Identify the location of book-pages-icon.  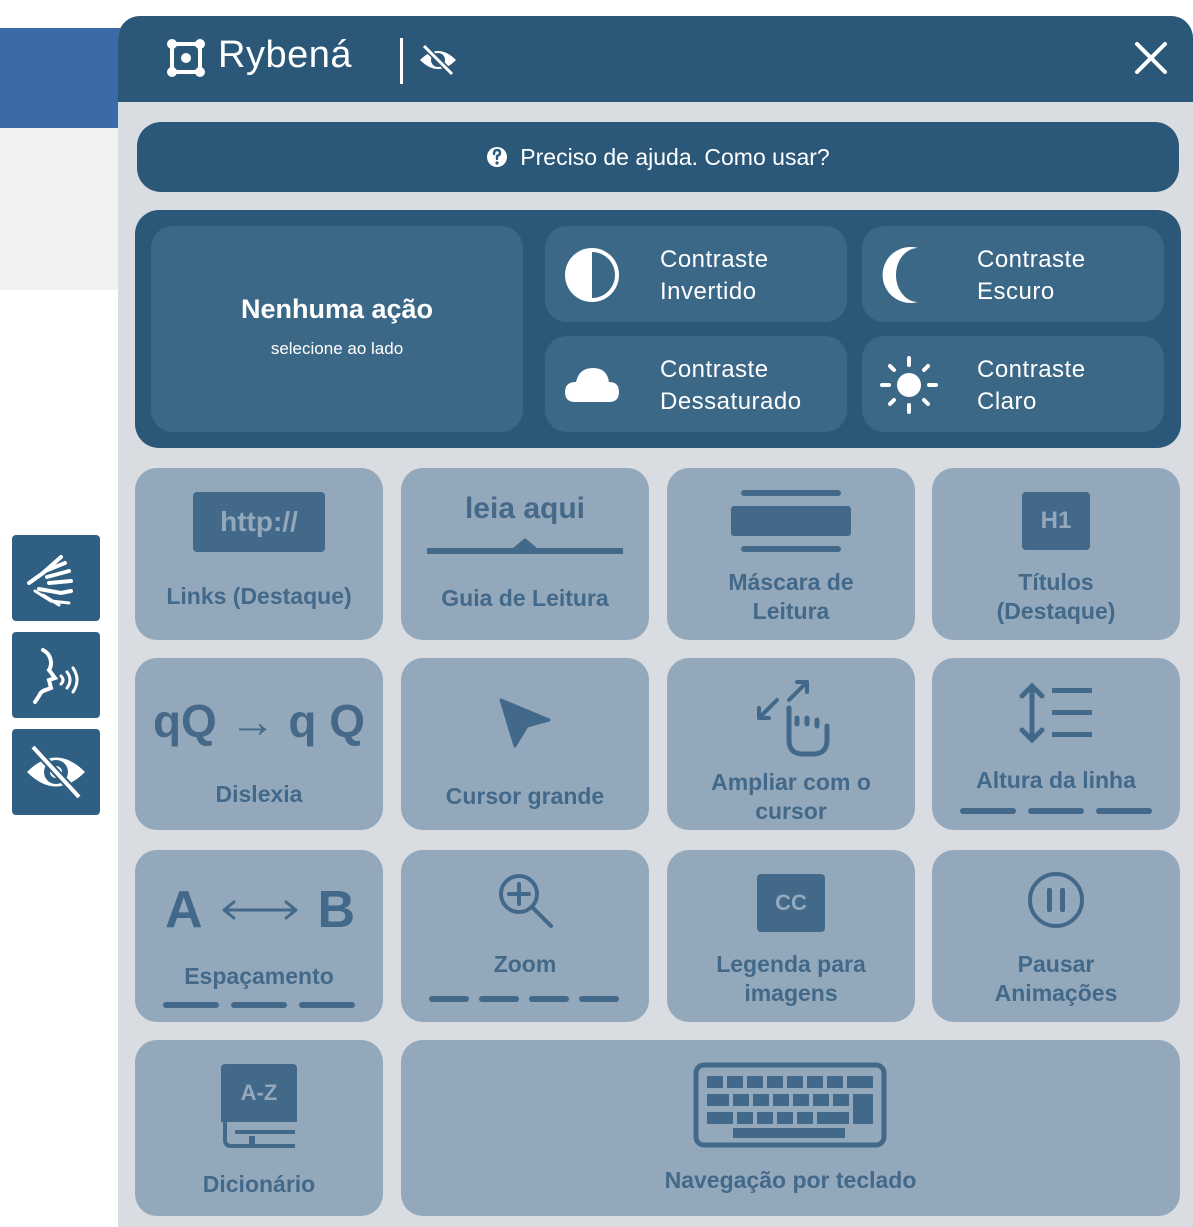
(259, 1135).